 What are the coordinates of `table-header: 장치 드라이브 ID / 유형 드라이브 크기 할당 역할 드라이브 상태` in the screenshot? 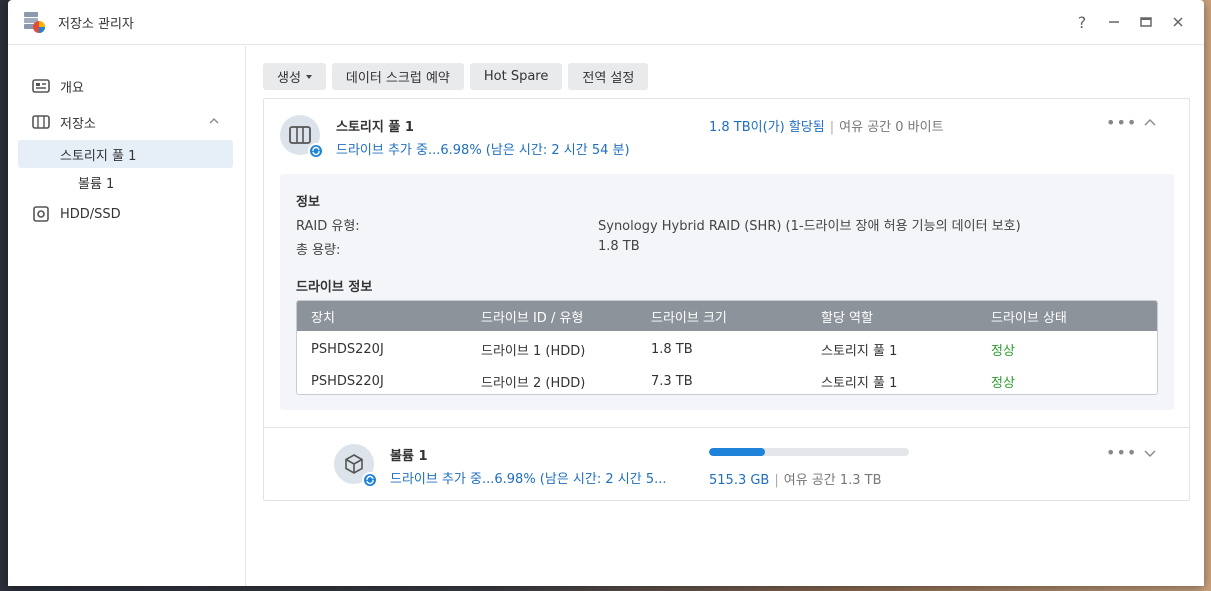 It's located at (727, 316).